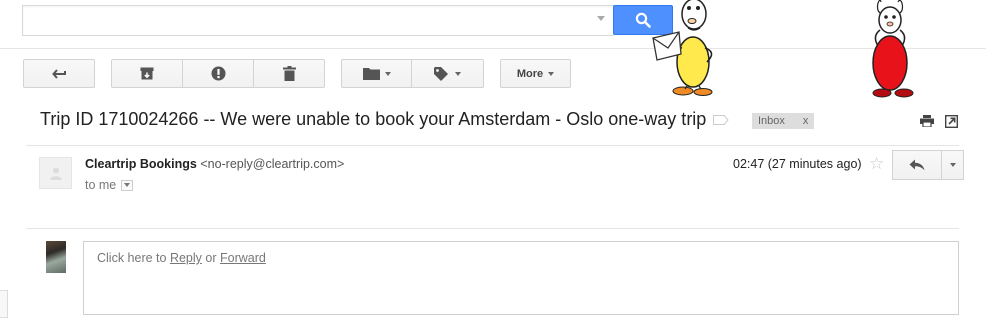  Describe the element at coordinates (601, 18) in the screenshot. I see `search-options-dropdown` at that location.